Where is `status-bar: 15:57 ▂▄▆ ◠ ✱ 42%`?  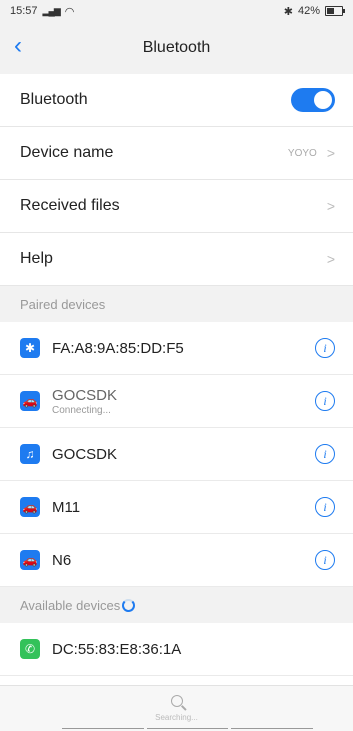 status-bar: 15:57 ▂▄▆ ◠ ✱ 42% is located at coordinates (176, 11).